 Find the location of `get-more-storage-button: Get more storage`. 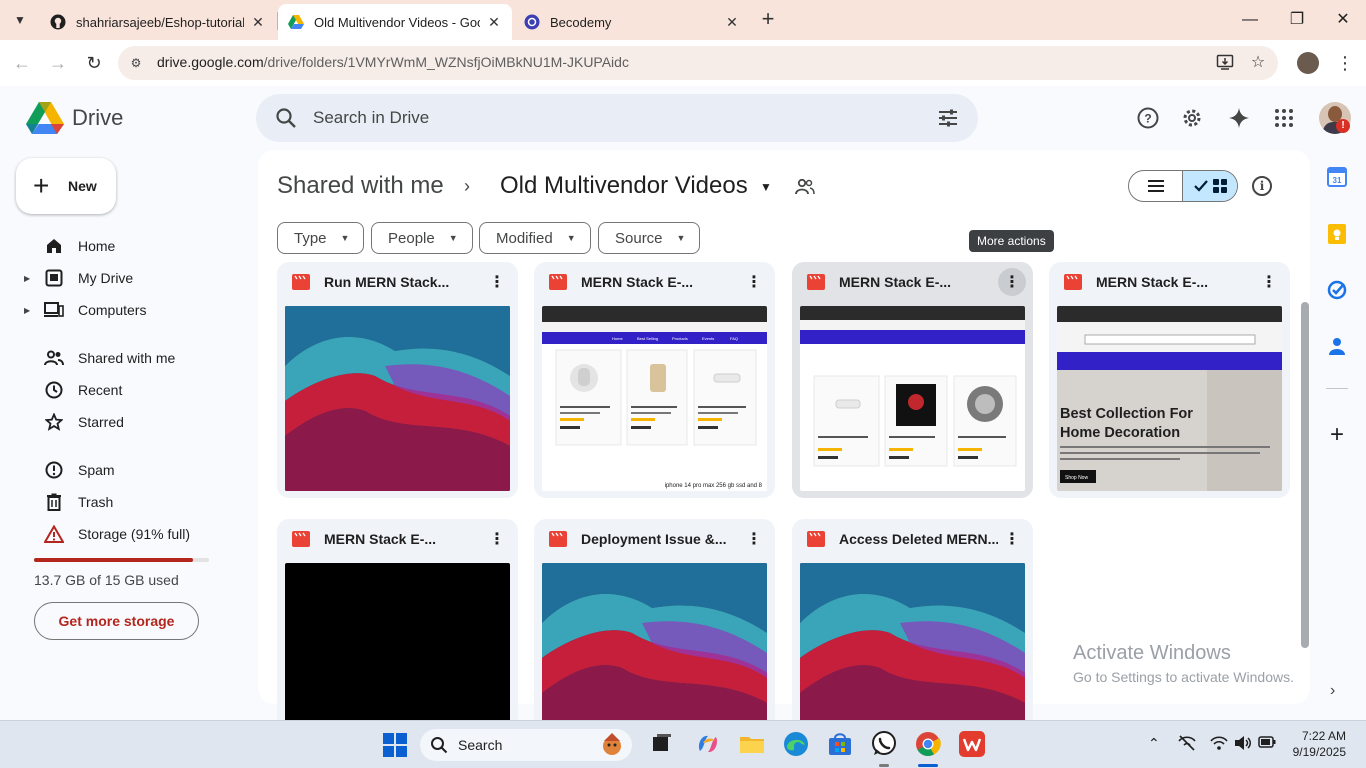

get-more-storage-button: Get more storage is located at coordinates (116, 621).